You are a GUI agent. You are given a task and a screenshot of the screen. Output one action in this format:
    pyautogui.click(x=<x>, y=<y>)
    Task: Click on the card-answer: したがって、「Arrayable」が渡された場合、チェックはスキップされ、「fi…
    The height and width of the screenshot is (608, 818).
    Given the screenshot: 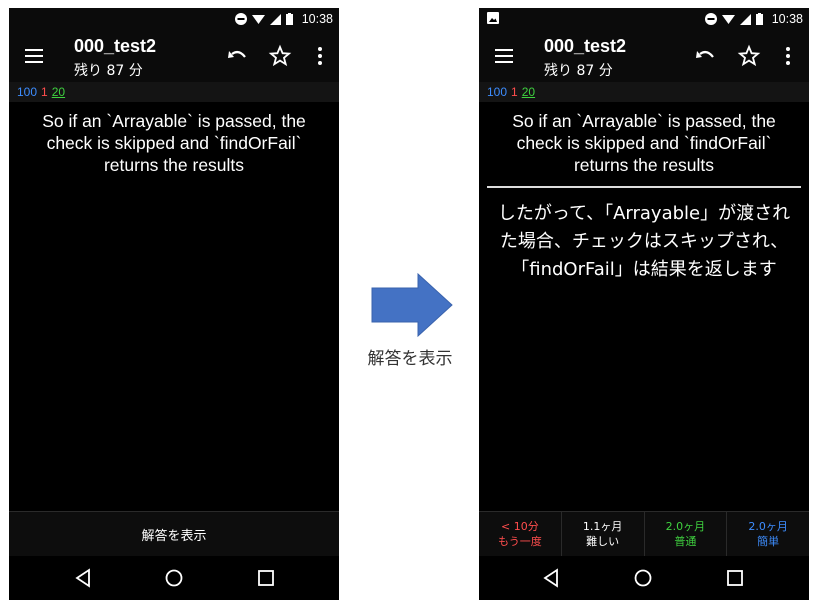 What is the action you would take?
    pyautogui.click(x=644, y=241)
    